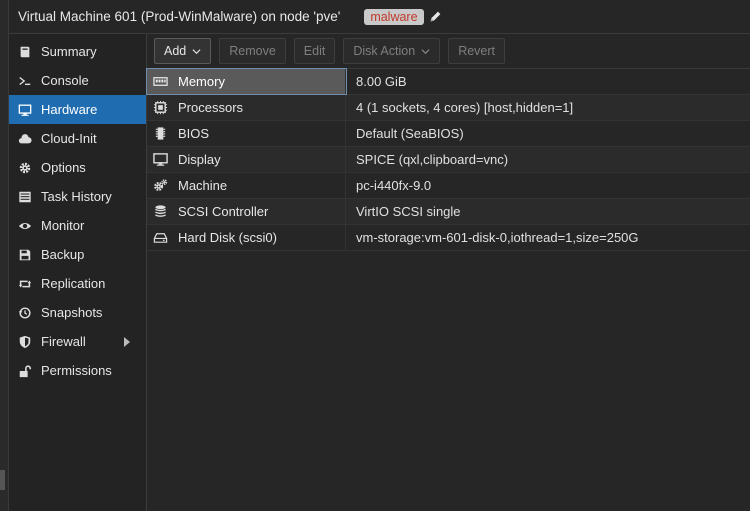 Image resolution: width=750 pixels, height=511 pixels. I want to click on unlock-icon, so click(25, 371).